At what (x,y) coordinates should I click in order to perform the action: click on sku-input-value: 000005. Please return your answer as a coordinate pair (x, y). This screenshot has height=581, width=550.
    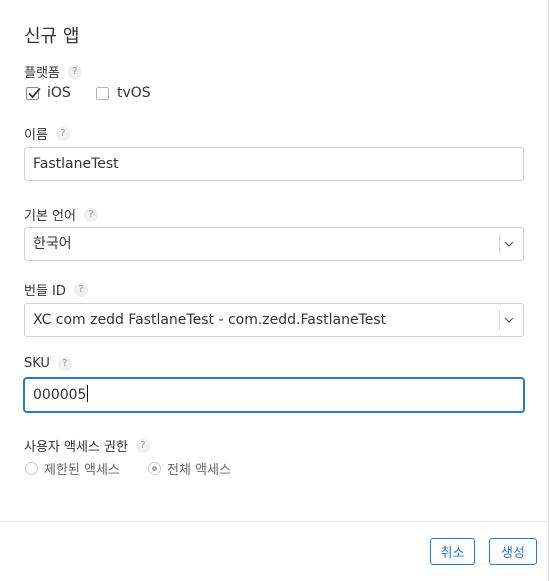
    Looking at the image, I should click on (60, 395).